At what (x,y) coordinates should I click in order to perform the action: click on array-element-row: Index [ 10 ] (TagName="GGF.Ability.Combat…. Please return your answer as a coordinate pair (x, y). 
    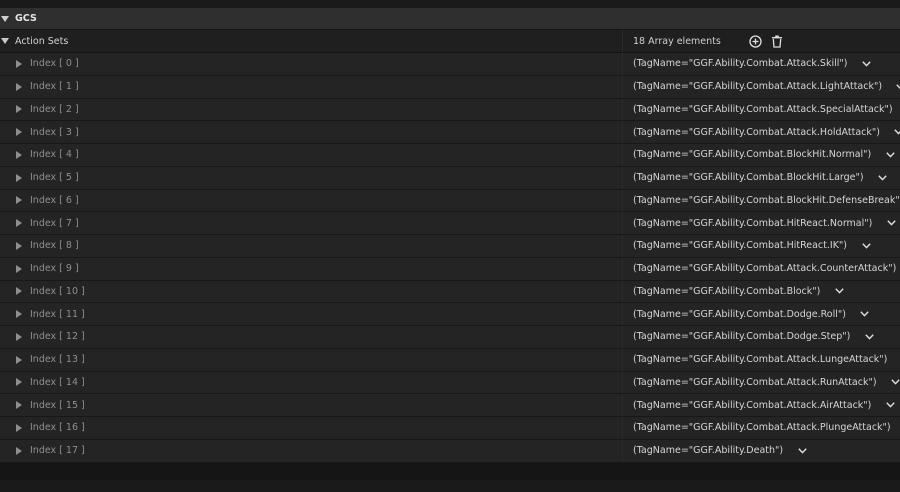
    Looking at the image, I should click on (450, 292).